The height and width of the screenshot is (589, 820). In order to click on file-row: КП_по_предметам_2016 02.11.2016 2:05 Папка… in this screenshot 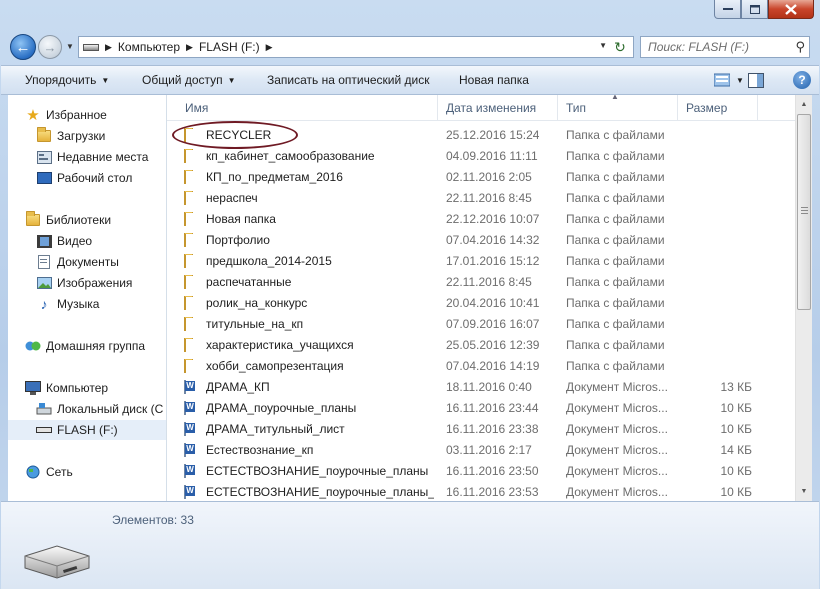, I will do `click(481, 177)`.